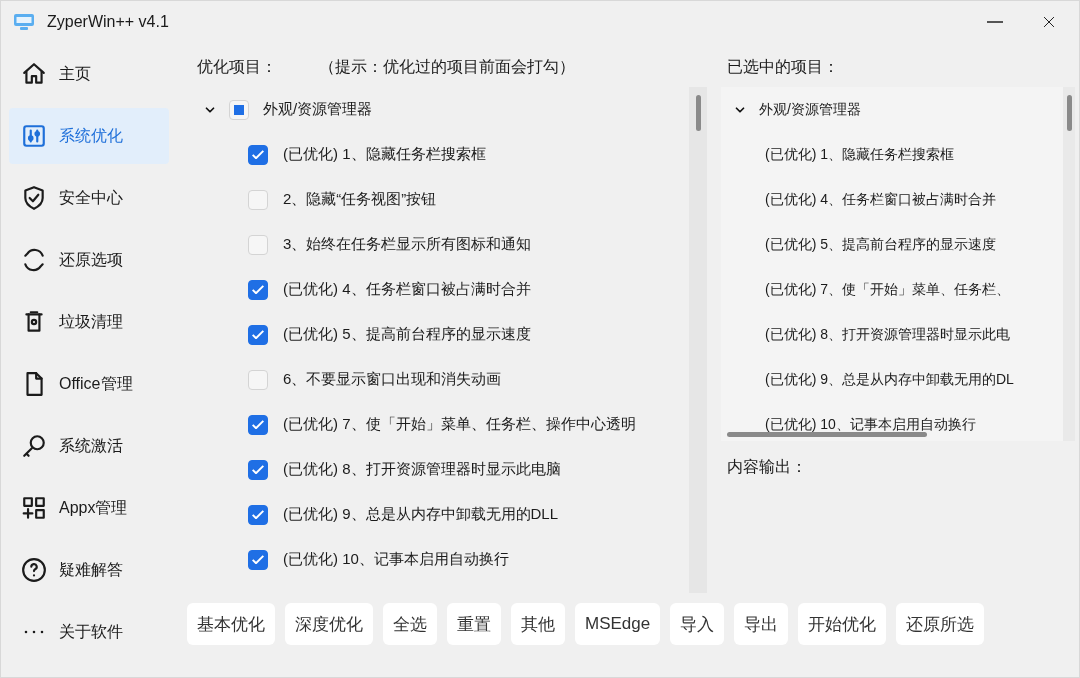  What do you see at coordinates (89, 260) in the screenshot?
I see `sidebar-item: 还原选项` at bounding box center [89, 260].